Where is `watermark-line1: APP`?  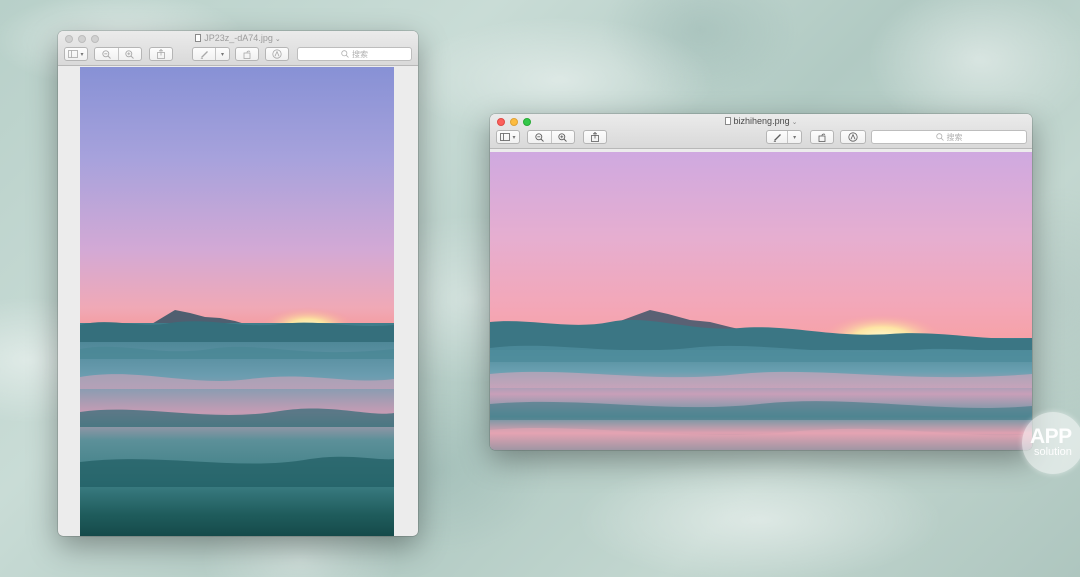 watermark-line1: APP is located at coordinates (1051, 436).